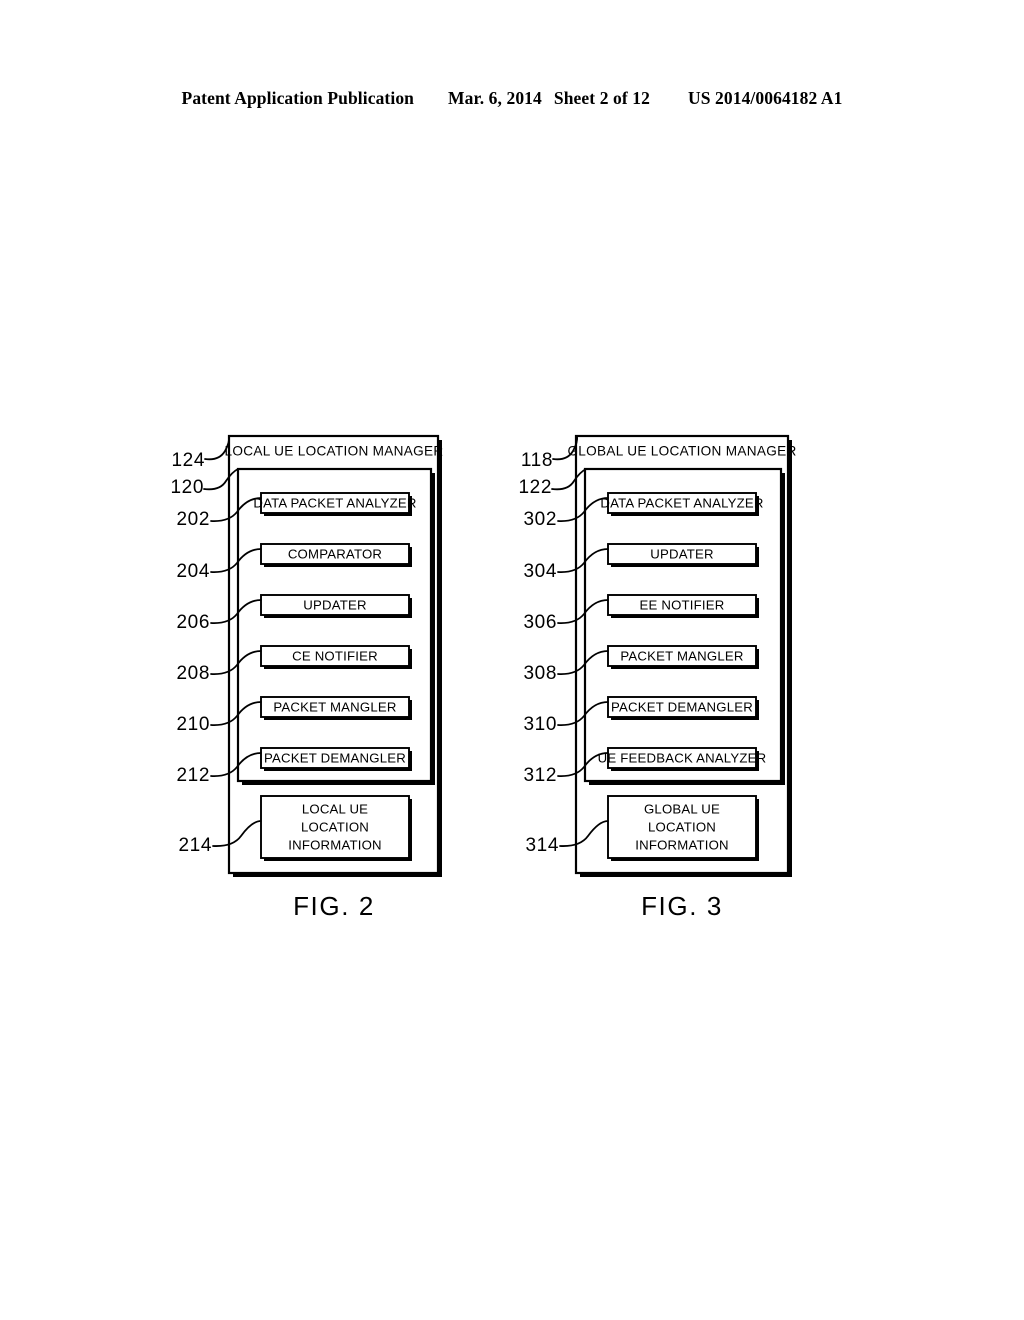 This screenshot has width=1024, height=1320. I want to click on figure-3-module-0-label: DATA PACKET ANALYZER, so click(681, 502).